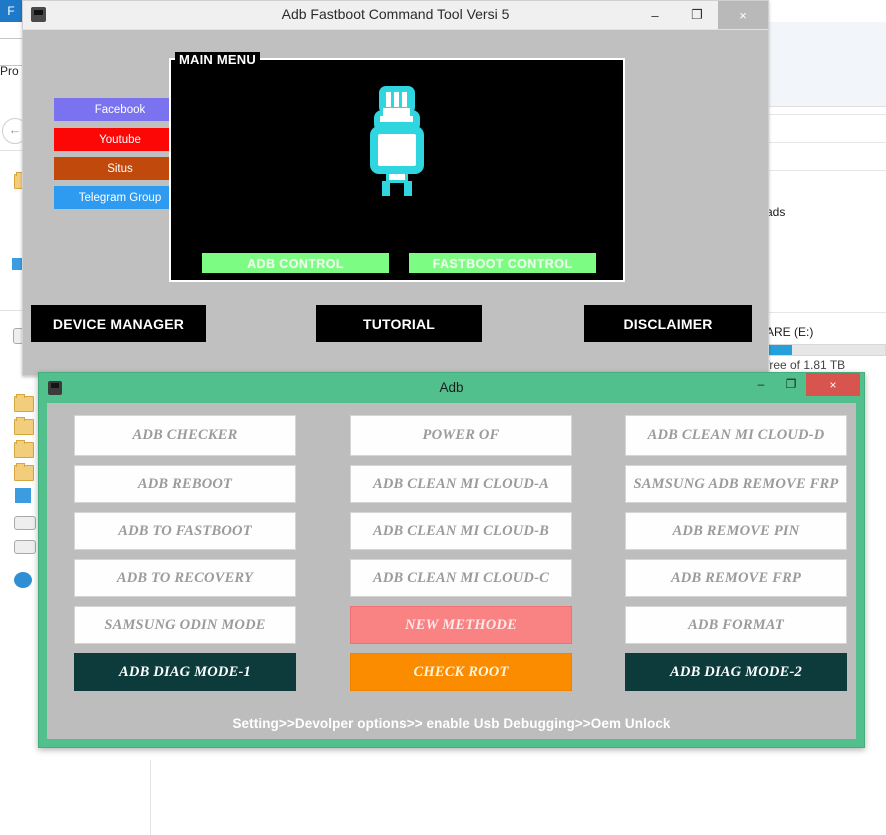 This screenshot has width=886, height=835. Describe the element at coordinates (399, 323) in the screenshot. I see `tutorial-button: TUTORIAL` at that location.